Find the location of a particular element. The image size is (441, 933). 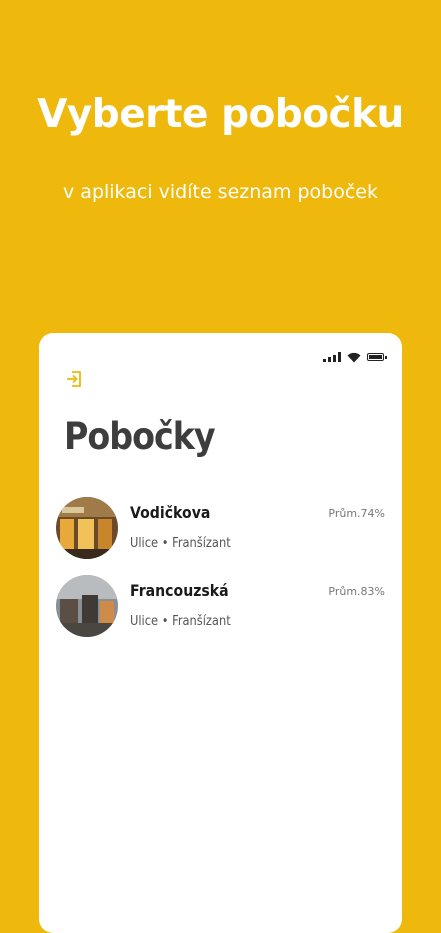

branch-row-francouzska: Francouzská Prům.83% Ulice • Franšízant is located at coordinates (220, 605).